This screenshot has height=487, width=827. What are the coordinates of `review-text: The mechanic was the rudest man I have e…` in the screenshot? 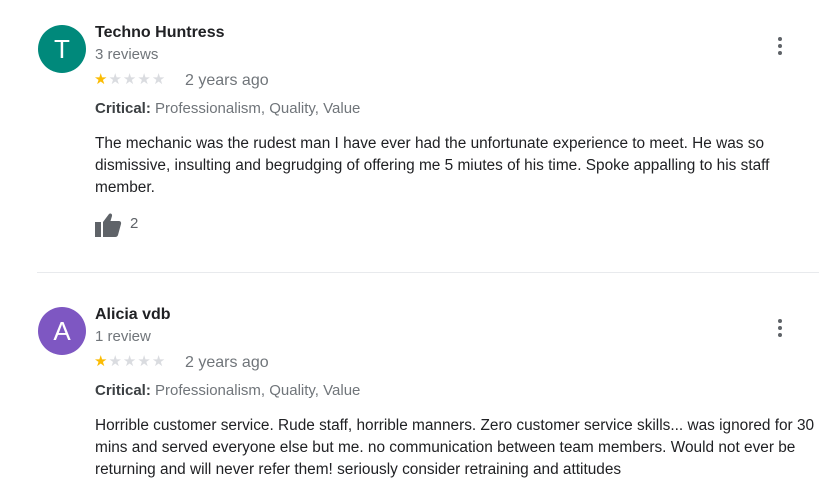 It's located at (432, 165).